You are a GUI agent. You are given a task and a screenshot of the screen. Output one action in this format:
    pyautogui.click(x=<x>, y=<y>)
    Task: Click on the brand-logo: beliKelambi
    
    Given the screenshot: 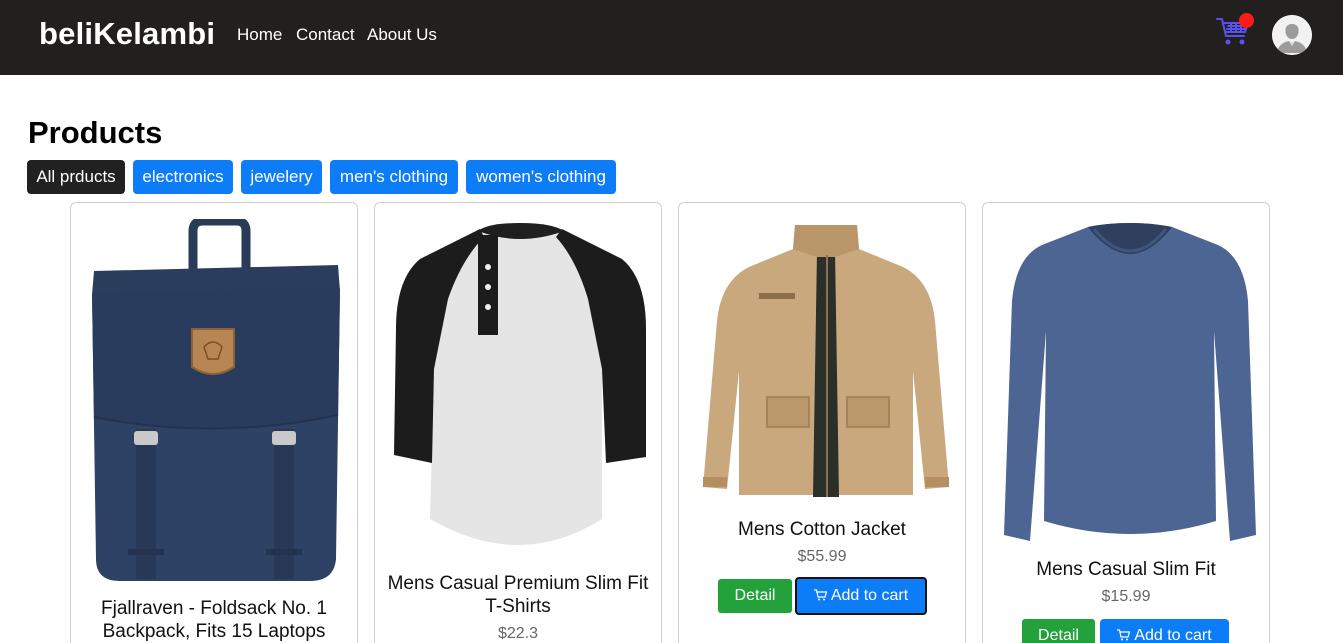 What is the action you would take?
    pyautogui.click(x=127, y=34)
    